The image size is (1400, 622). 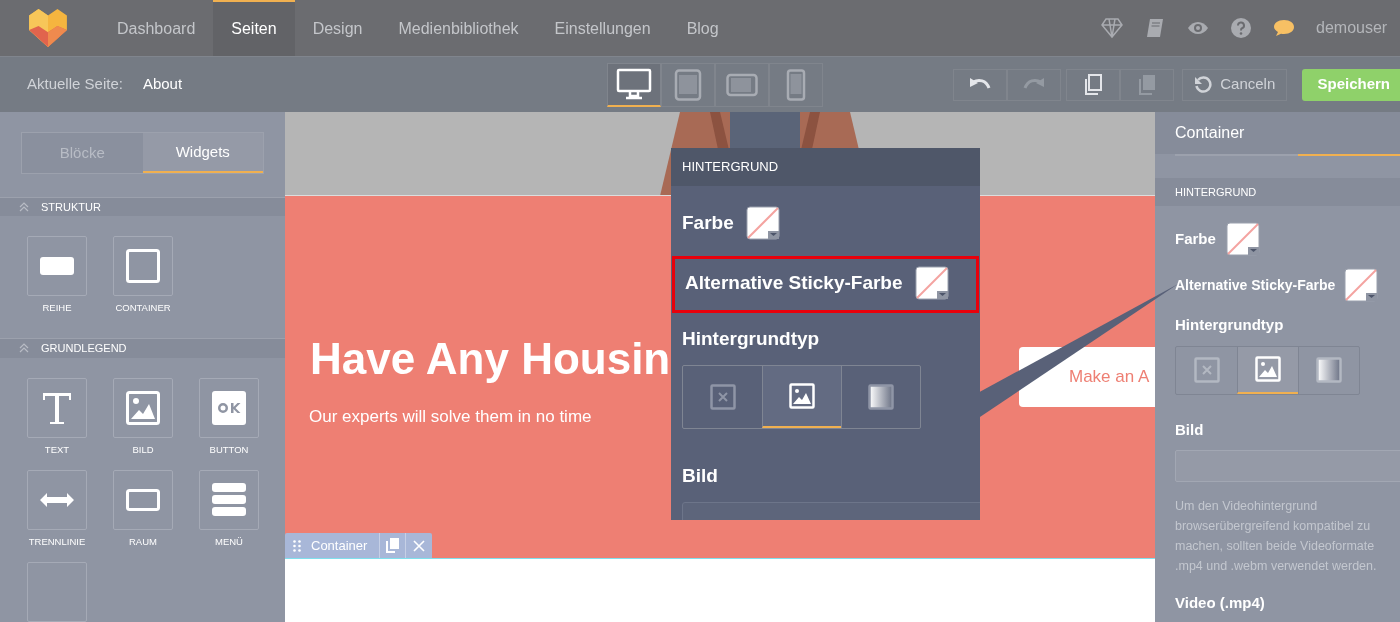 I want to click on square-icon, so click(x=143, y=266).